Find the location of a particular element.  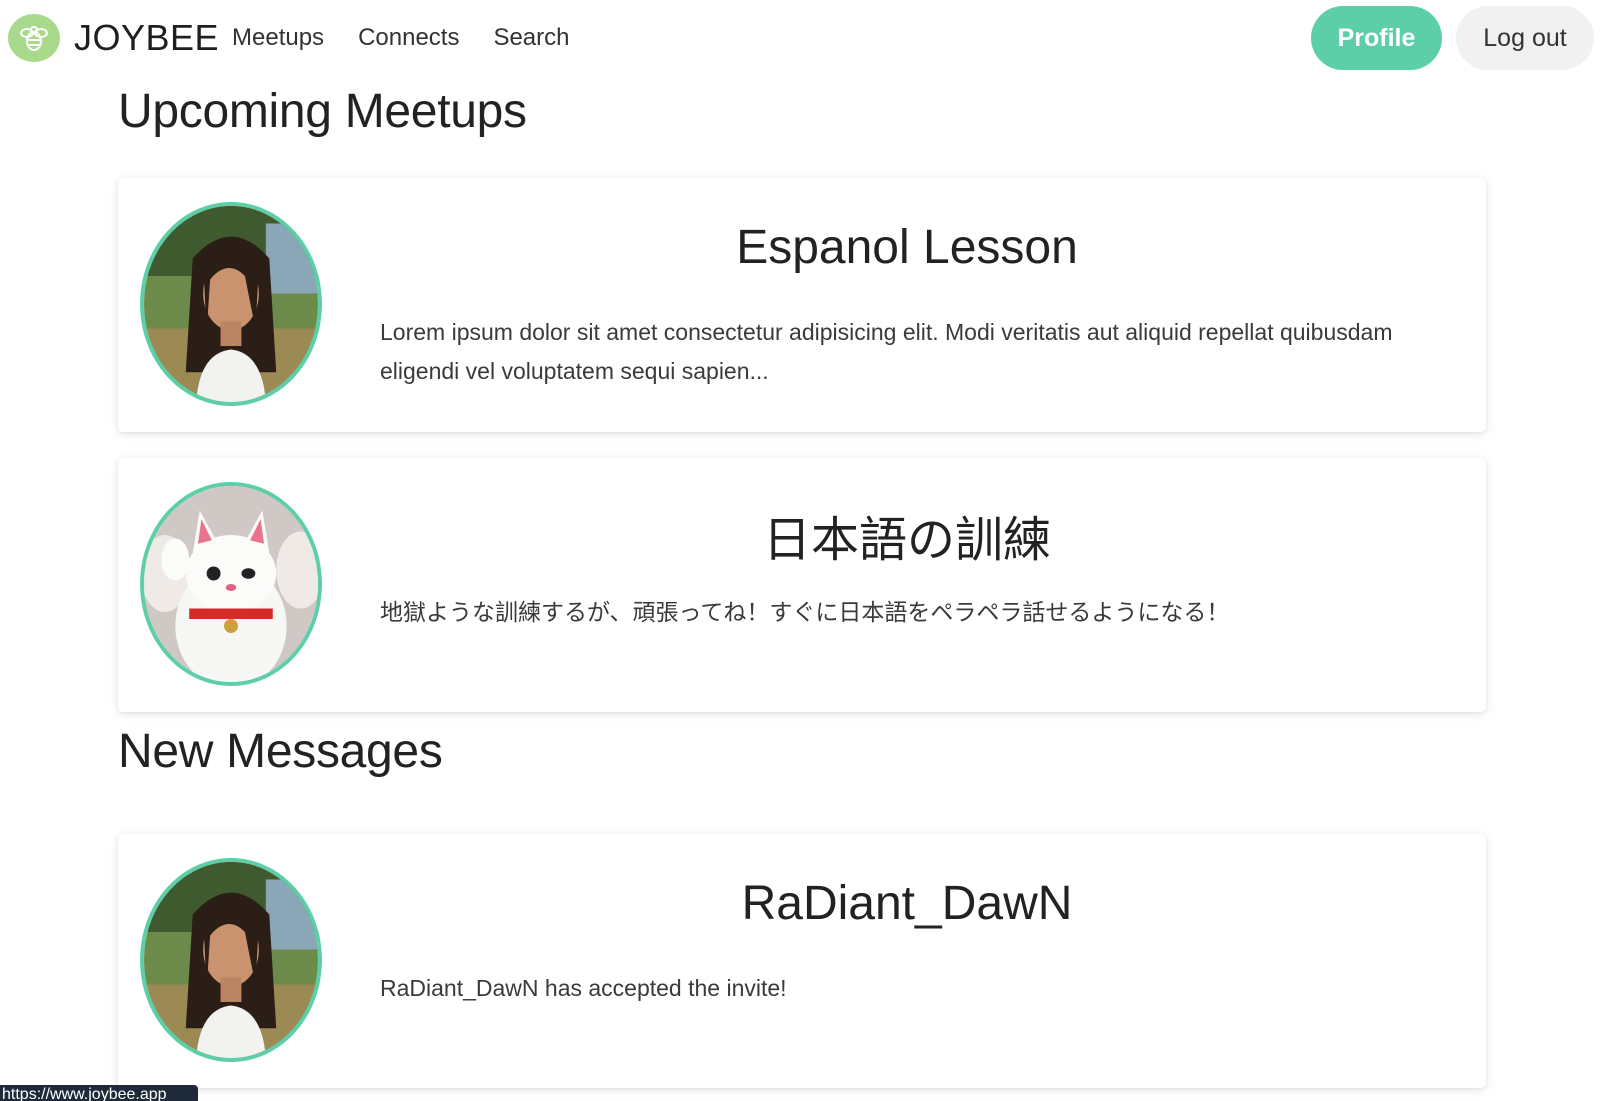

brand-name: JOYBEE is located at coordinates (147, 37).